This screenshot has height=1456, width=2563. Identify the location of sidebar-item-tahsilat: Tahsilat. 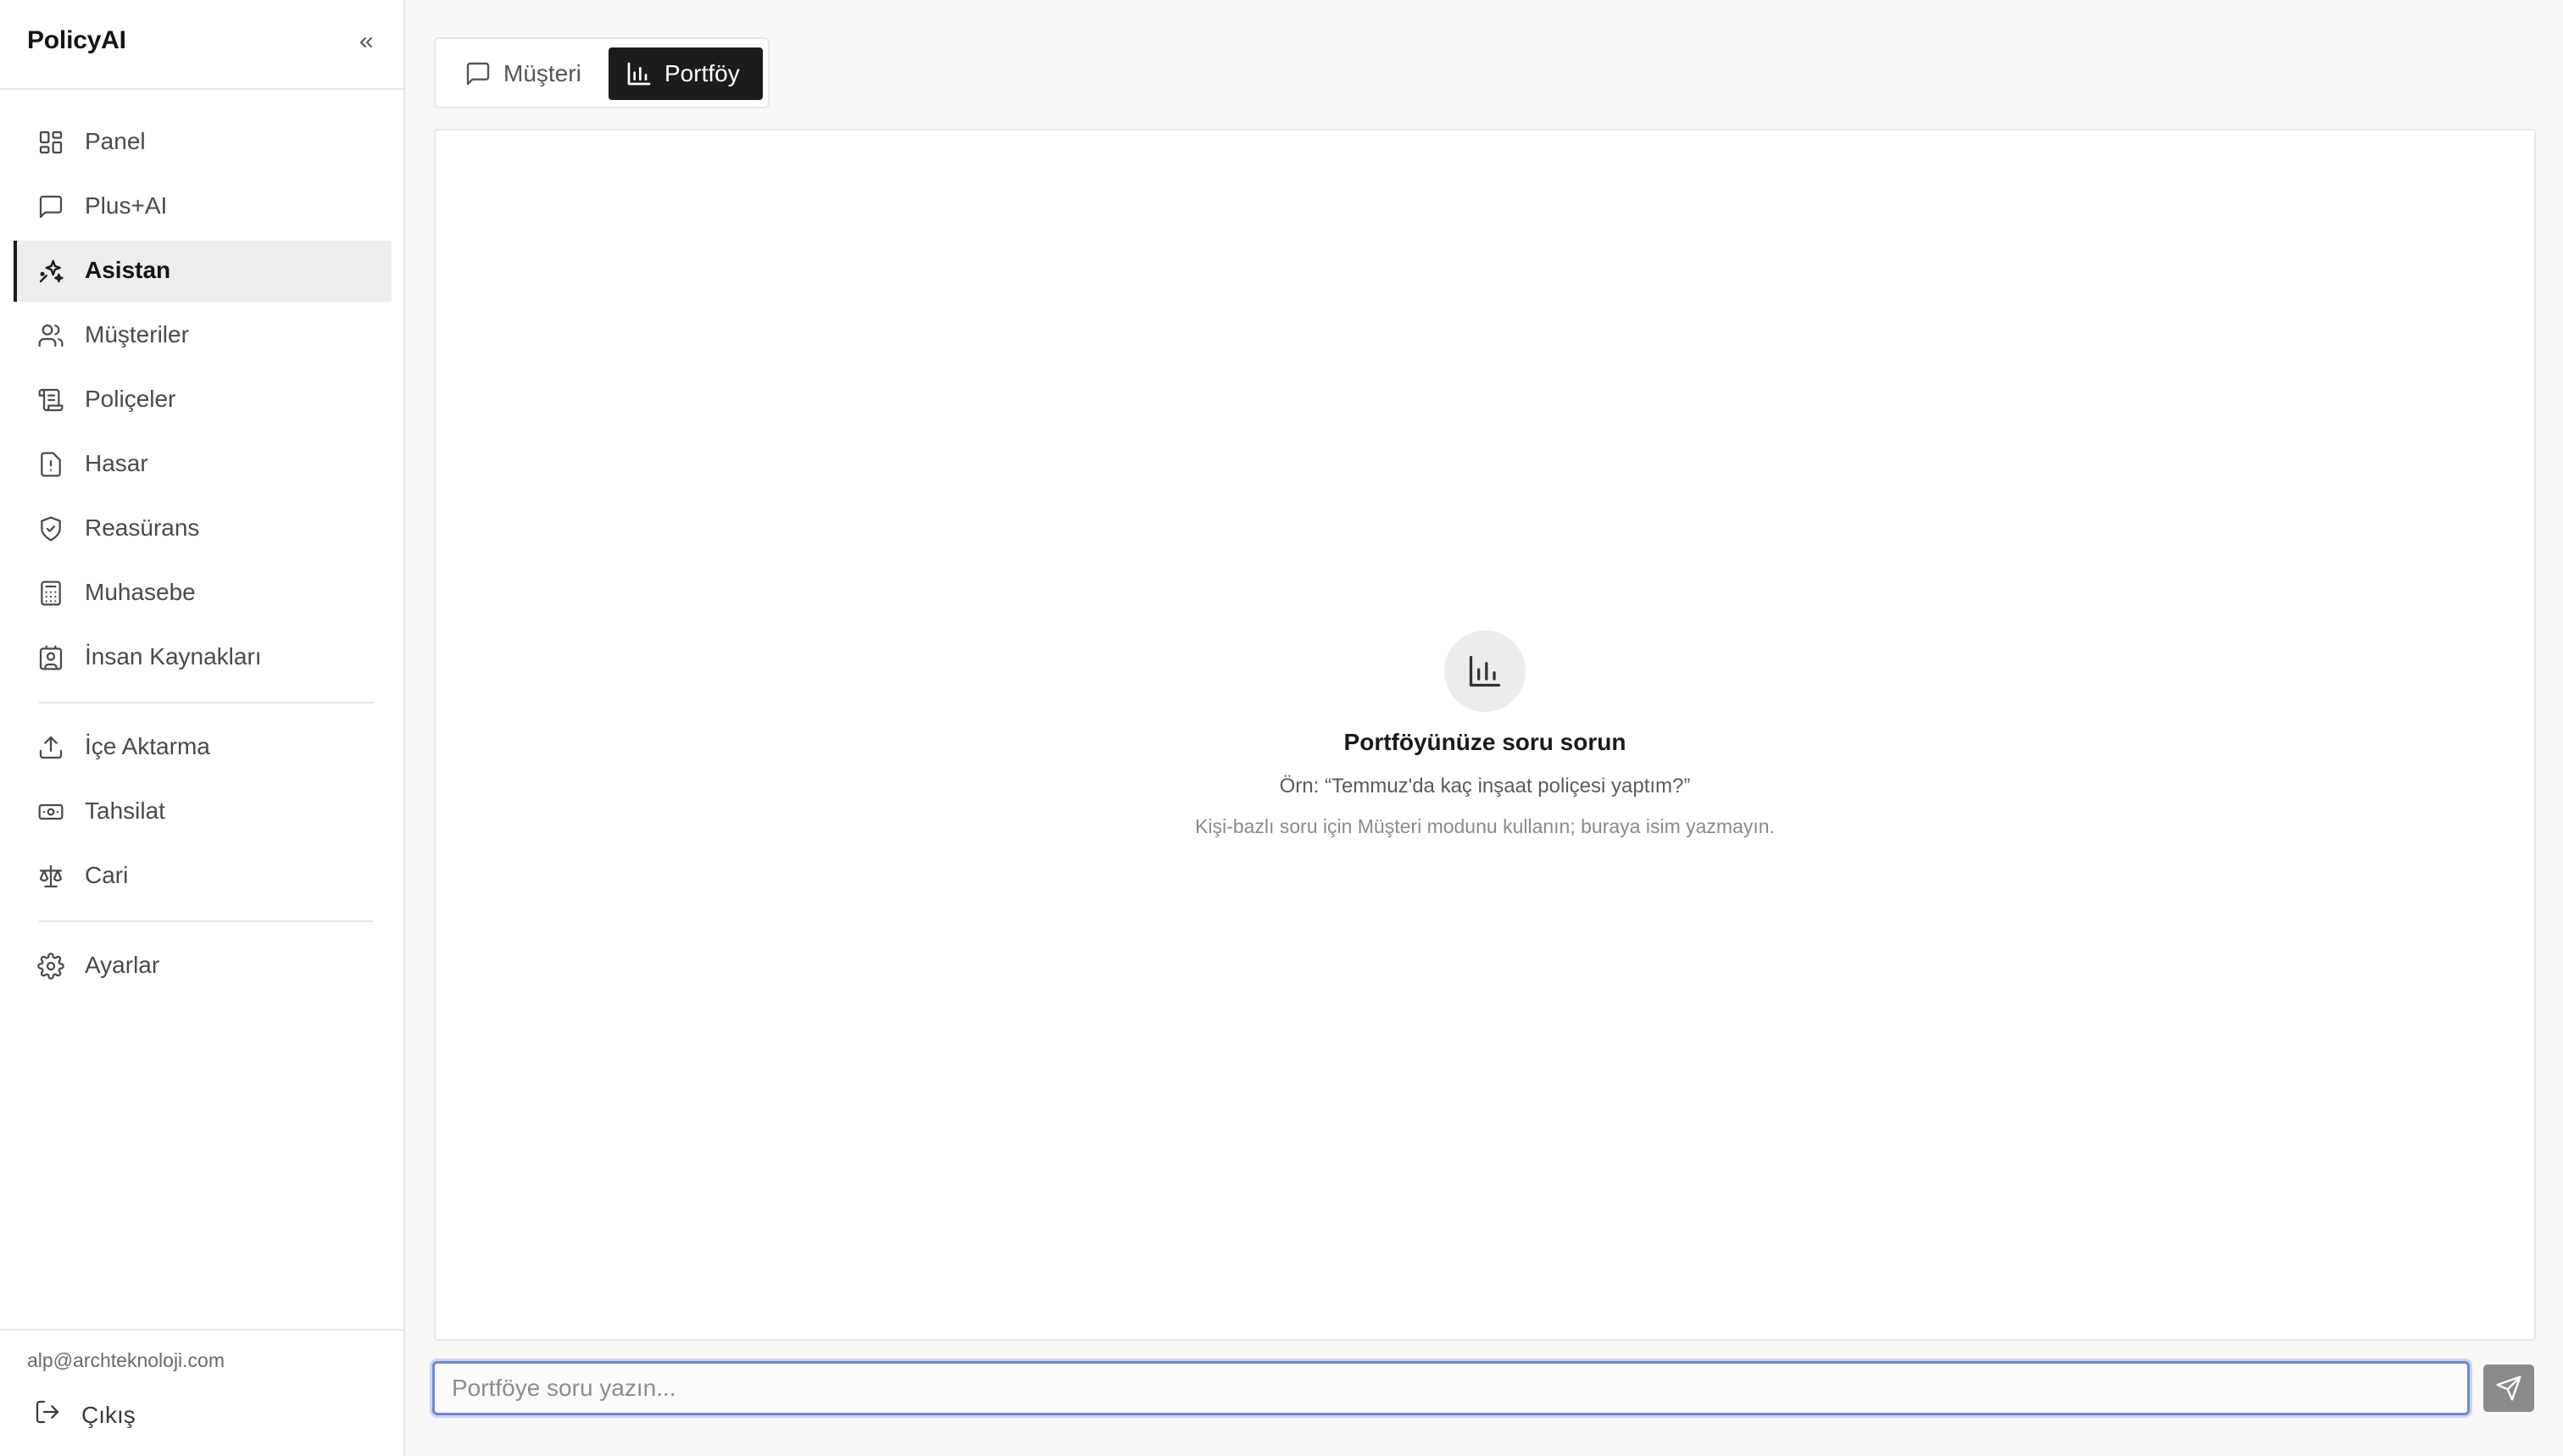
(203, 811).